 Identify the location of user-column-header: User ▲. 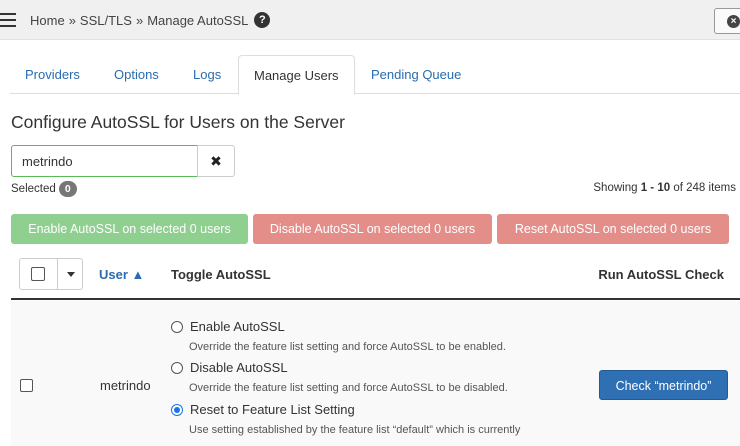
(121, 274).